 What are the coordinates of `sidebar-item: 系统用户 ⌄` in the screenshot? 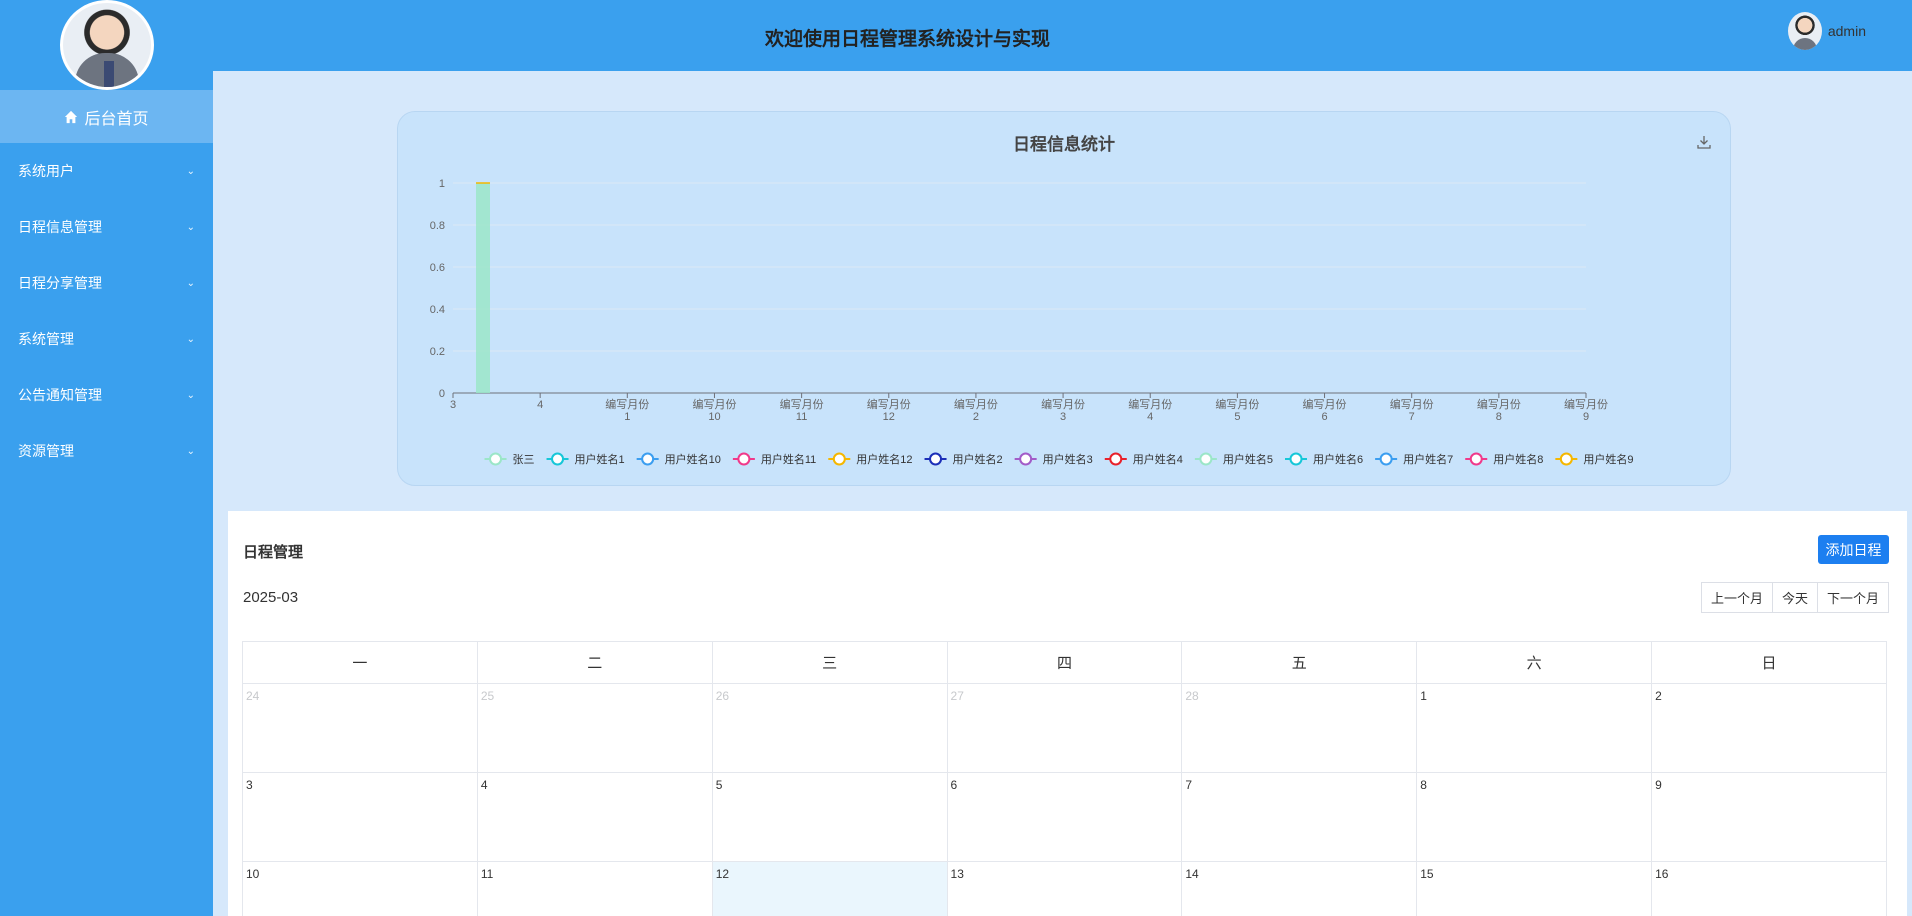 It's located at (106, 171).